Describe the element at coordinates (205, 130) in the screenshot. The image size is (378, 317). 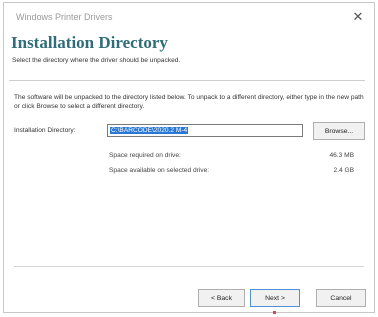
I see `installation-directory-input: C:\BARCODE\2020.2 M-4` at that location.